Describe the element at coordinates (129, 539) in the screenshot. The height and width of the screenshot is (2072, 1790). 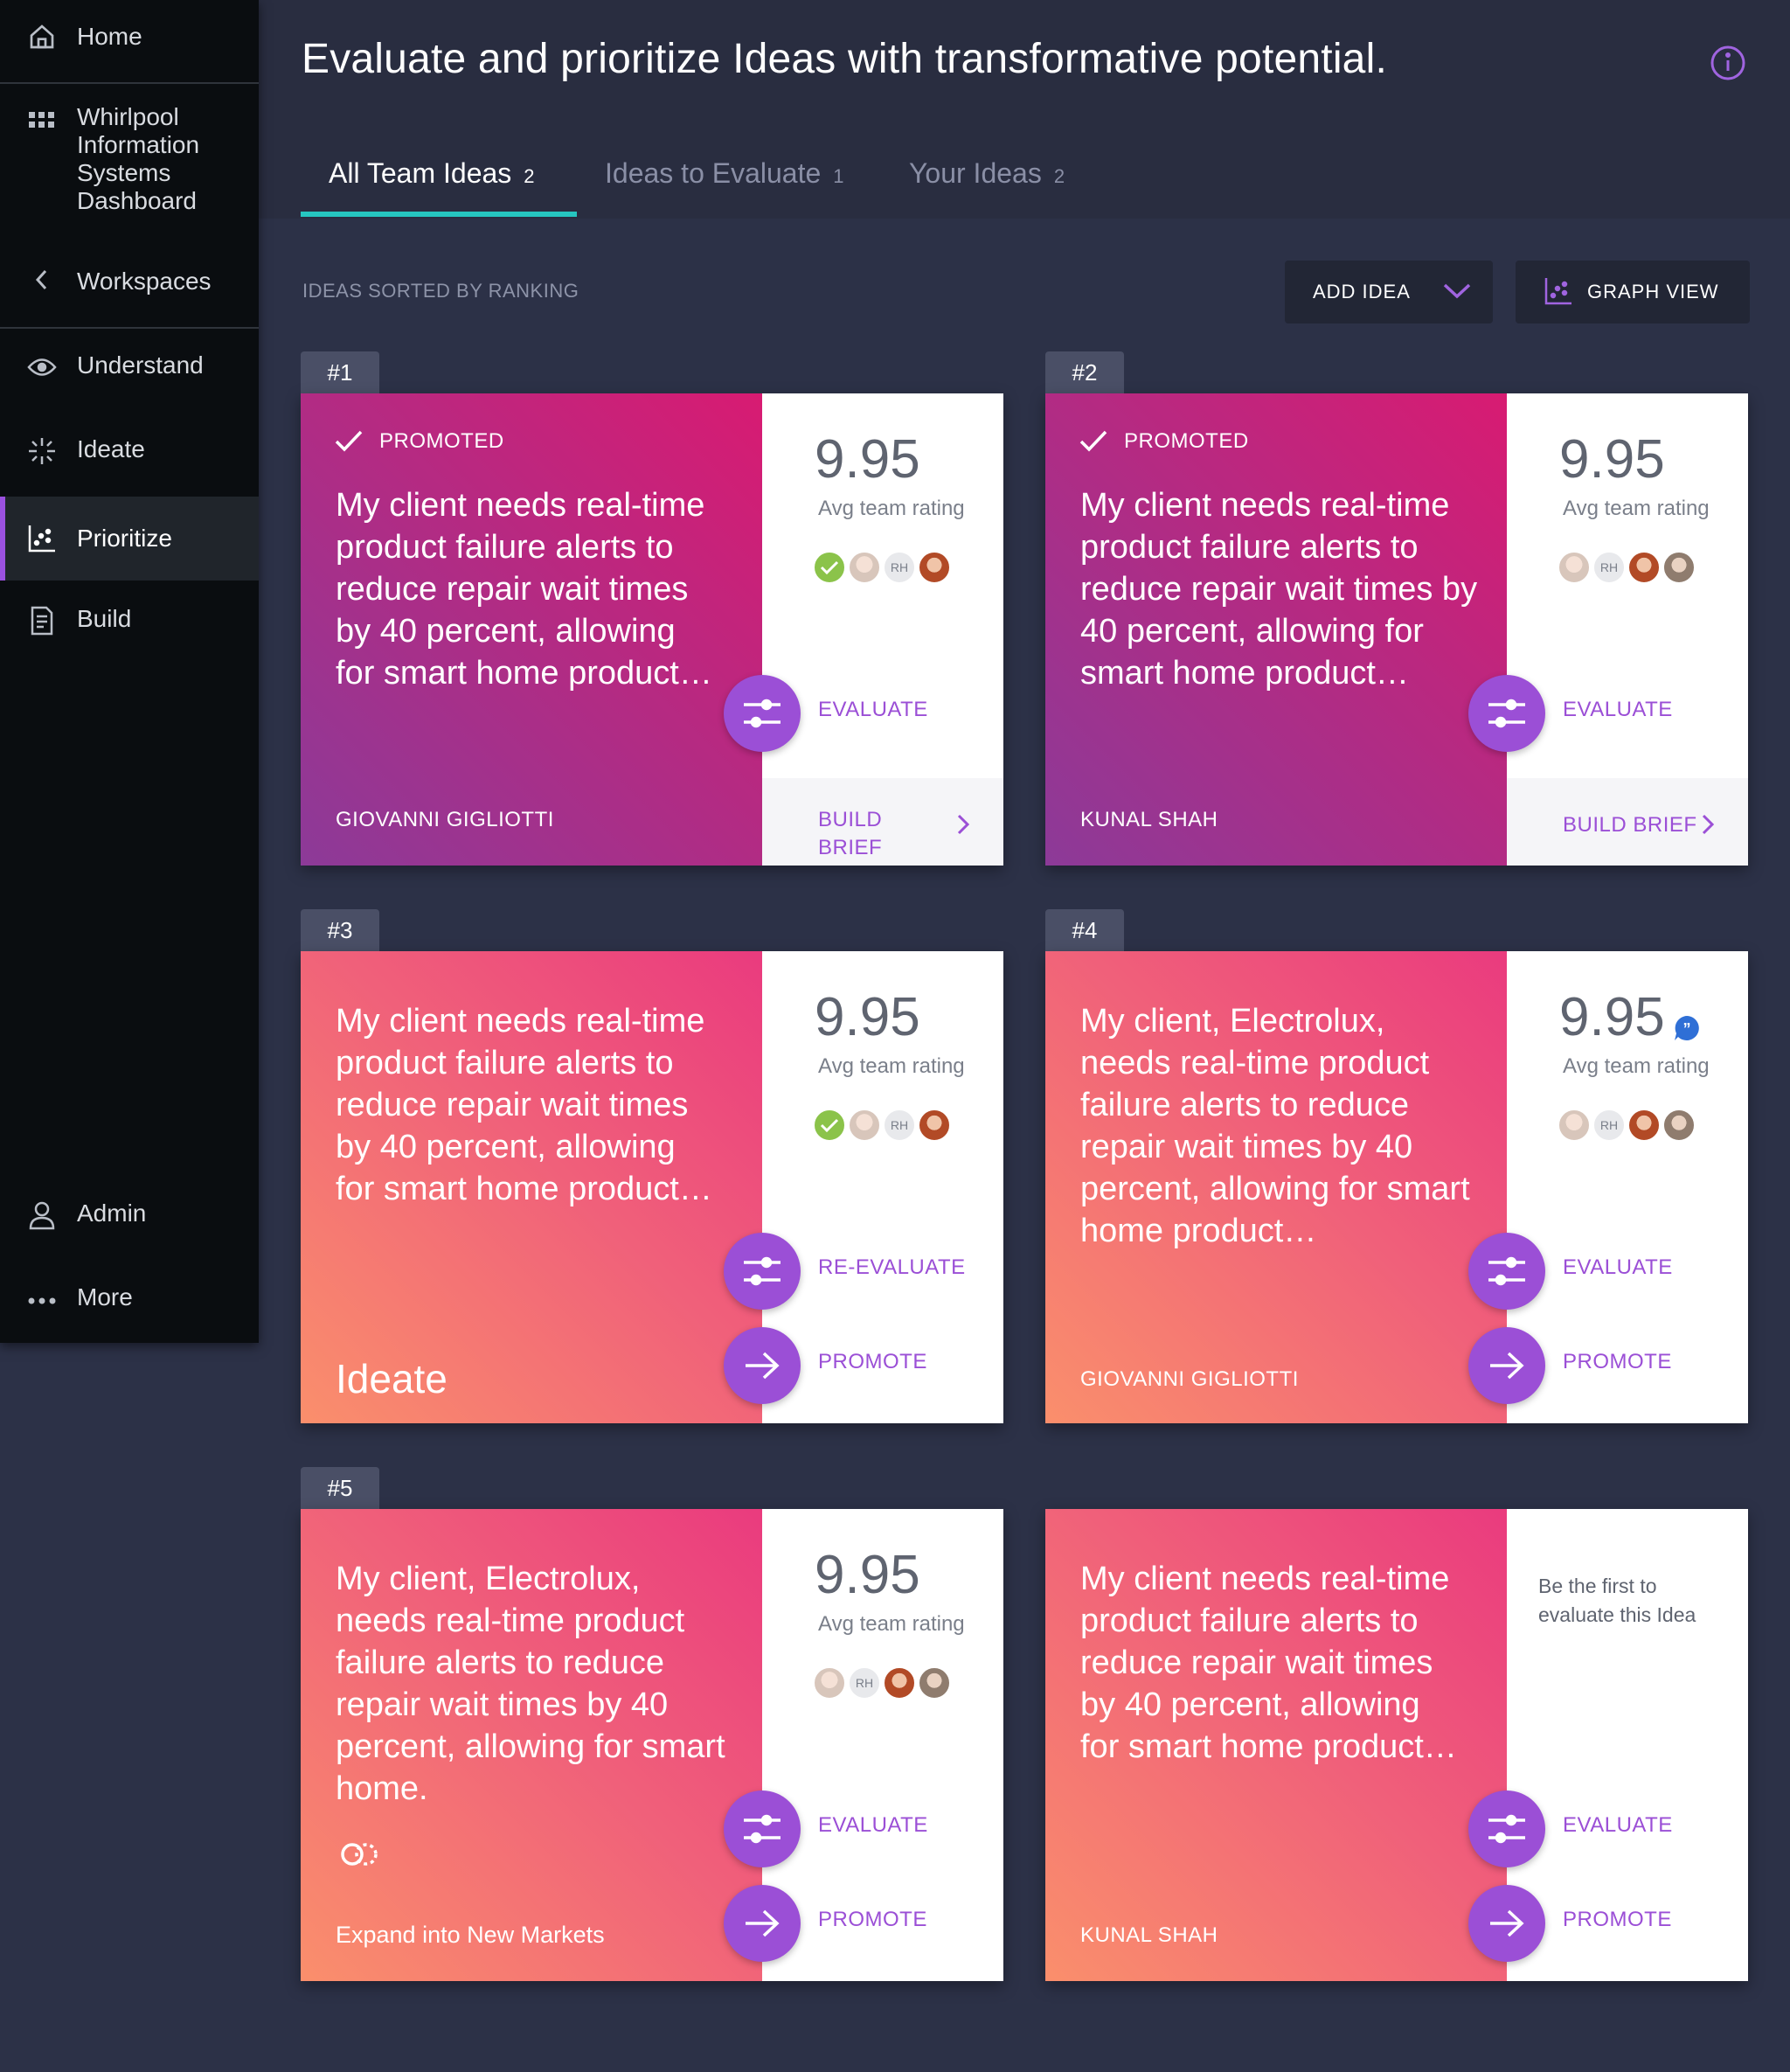
I see `sidebar-item-prioritize: Prioritize` at that location.